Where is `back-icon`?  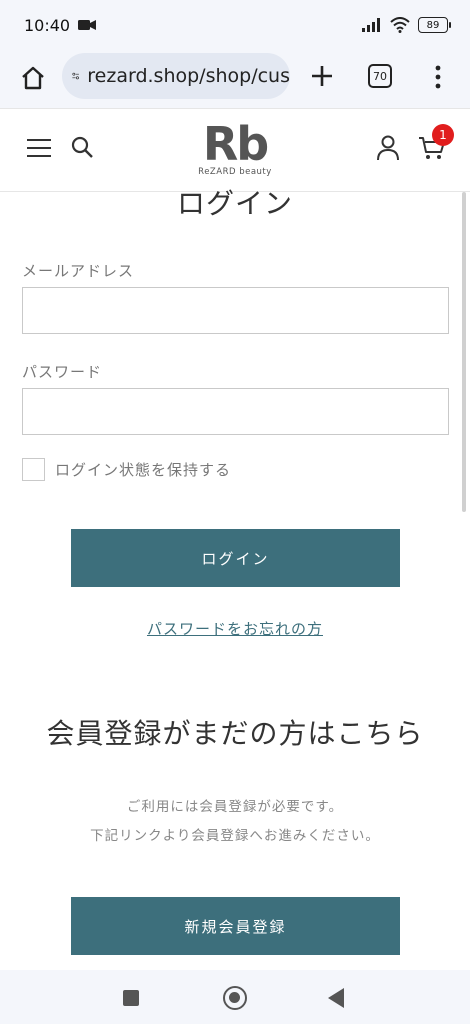 back-icon is located at coordinates (336, 998).